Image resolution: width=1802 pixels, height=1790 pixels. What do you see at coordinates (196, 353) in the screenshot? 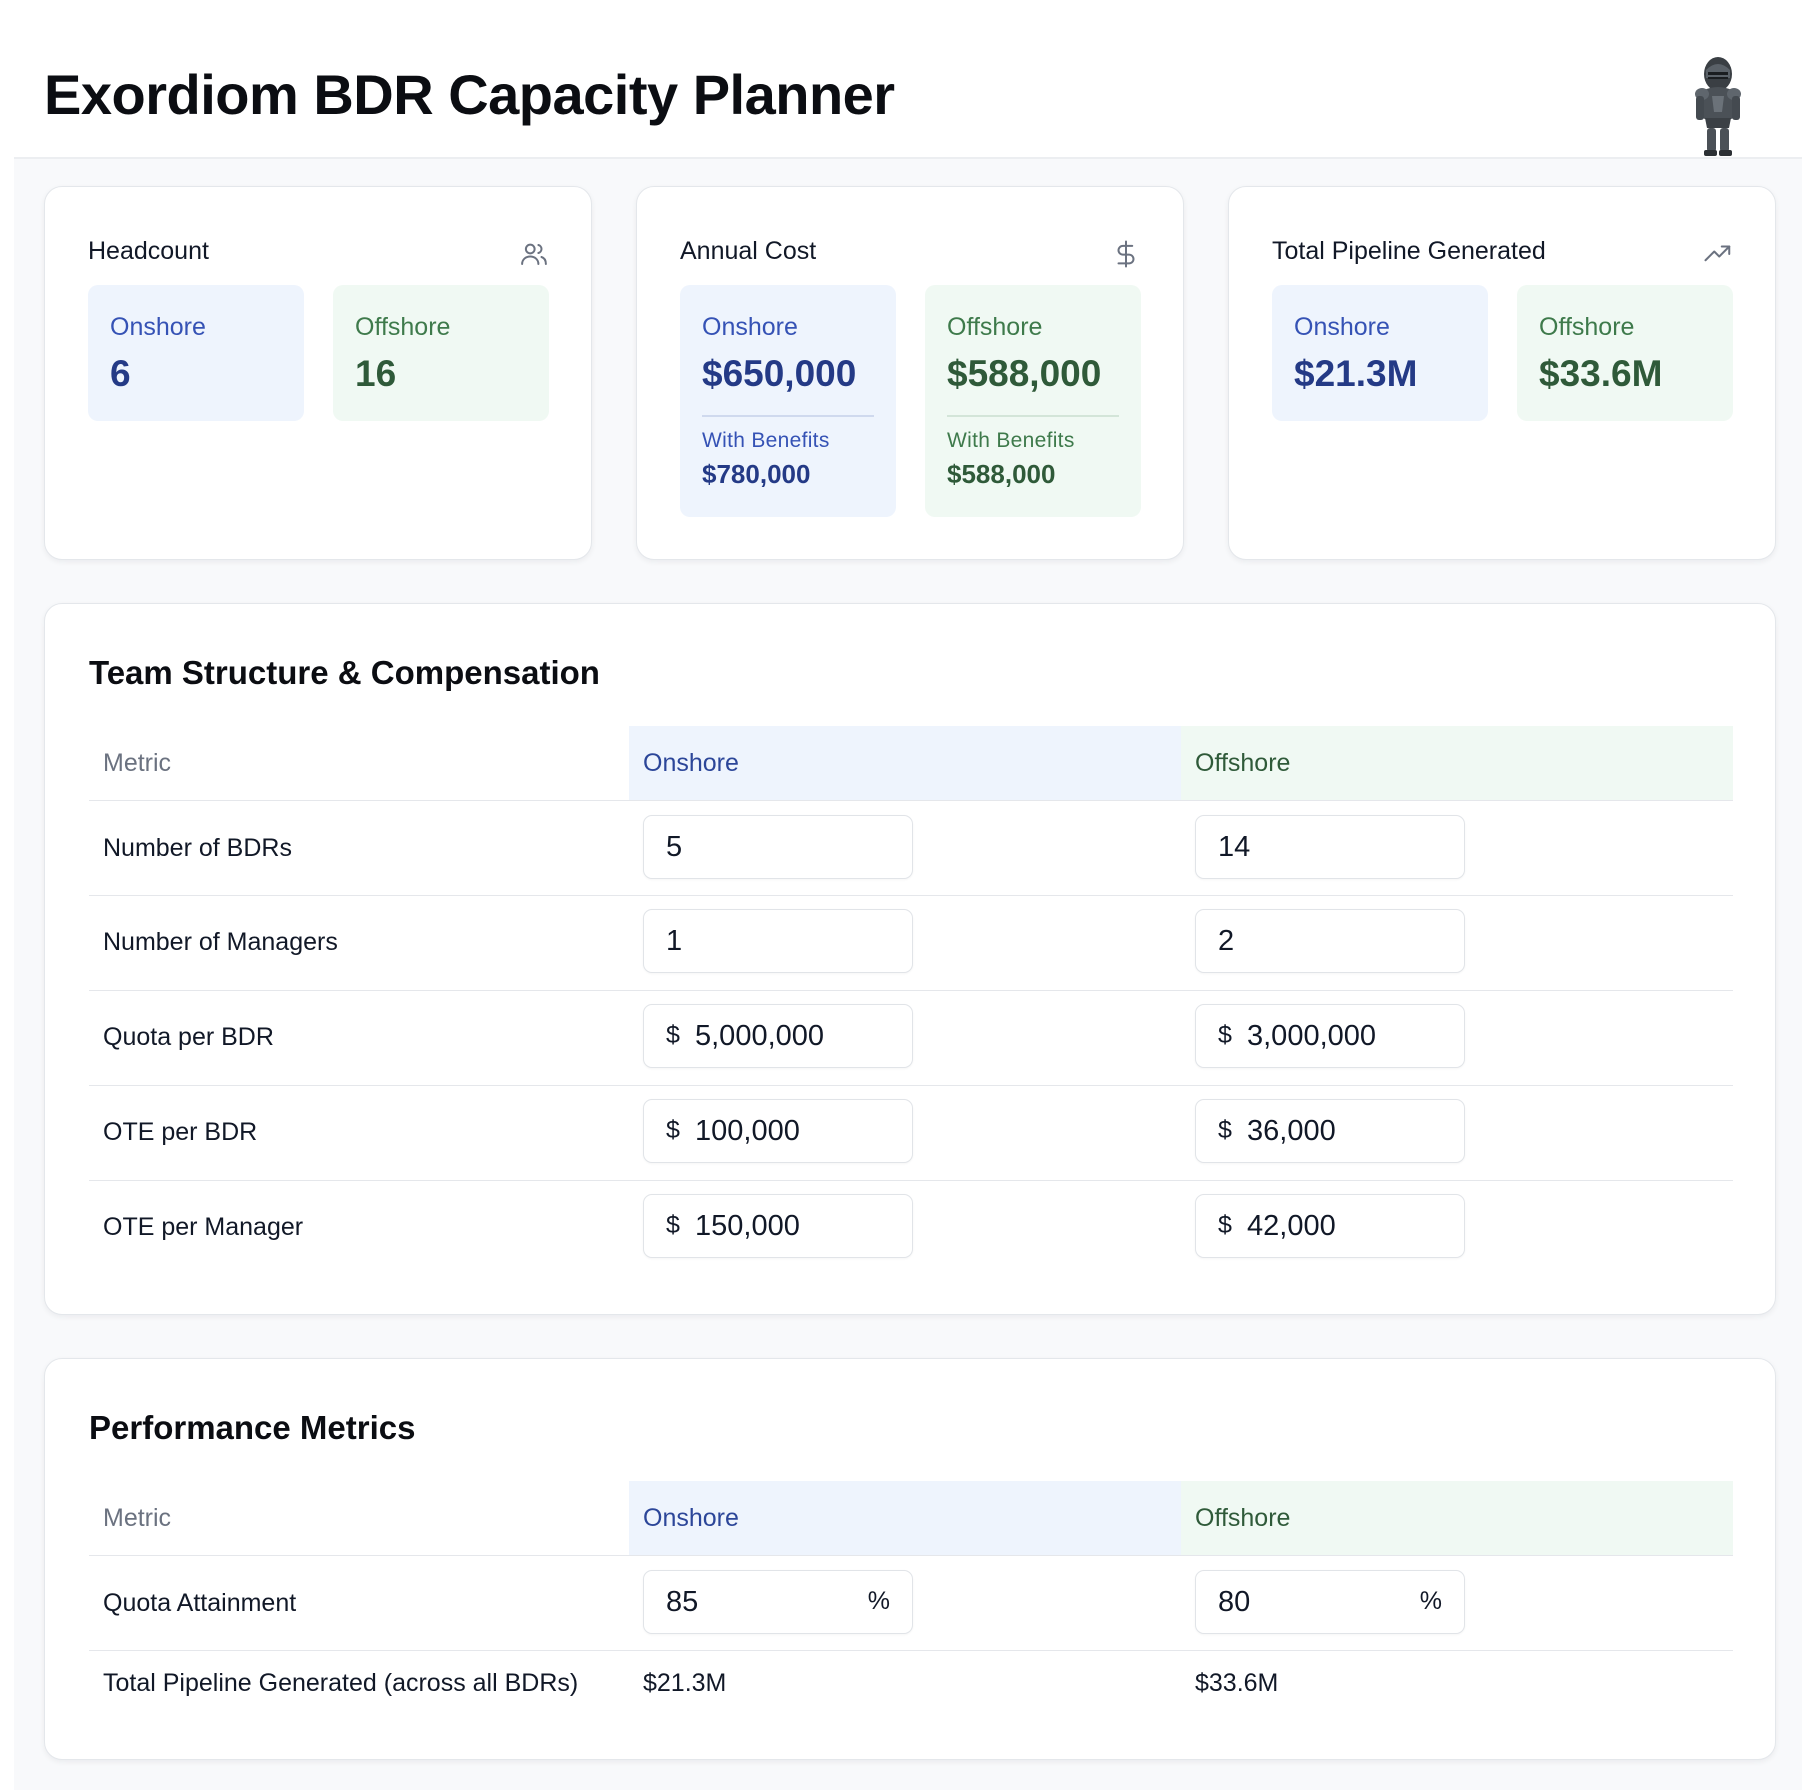
I see `headcount-onshore-tile: Onshore 6` at bounding box center [196, 353].